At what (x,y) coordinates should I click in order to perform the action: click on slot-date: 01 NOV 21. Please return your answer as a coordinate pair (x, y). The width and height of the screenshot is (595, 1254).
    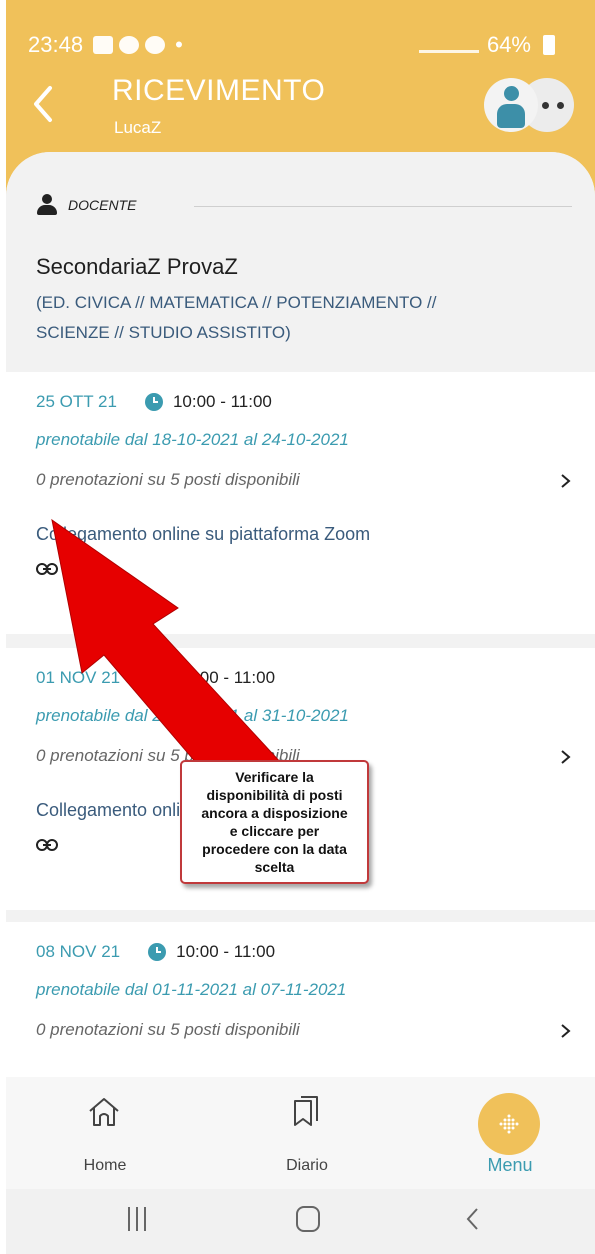
    Looking at the image, I should click on (78, 677).